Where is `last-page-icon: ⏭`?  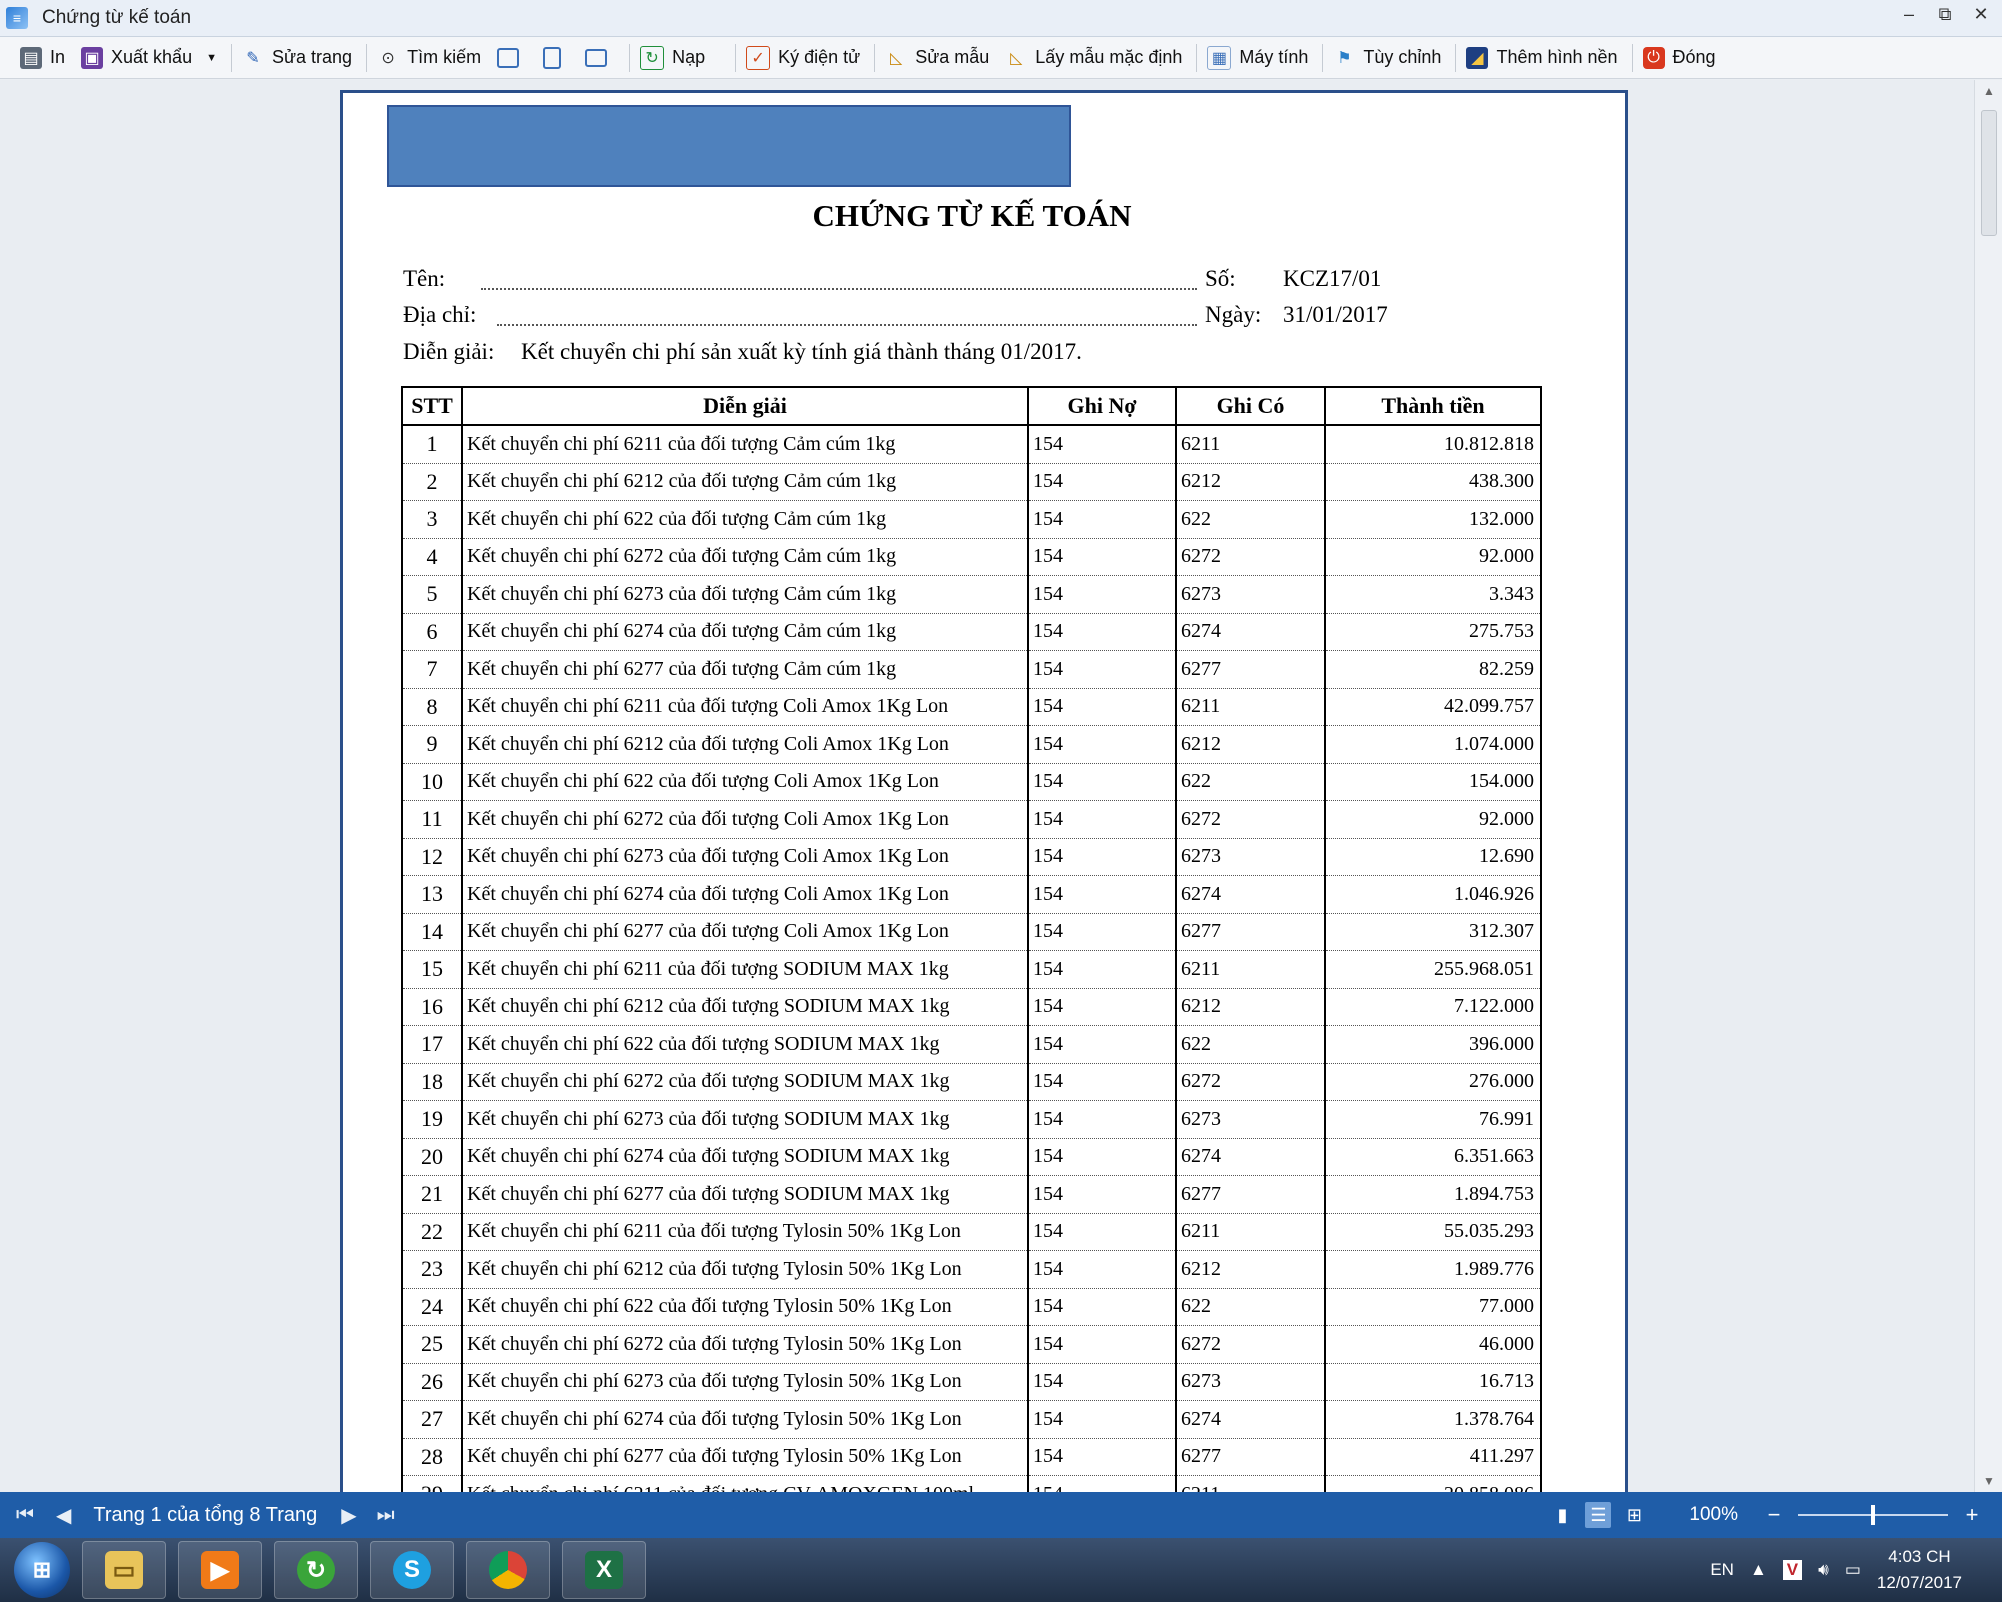
last-page-icon: ⏭ is located at coordinates (386, 1515).